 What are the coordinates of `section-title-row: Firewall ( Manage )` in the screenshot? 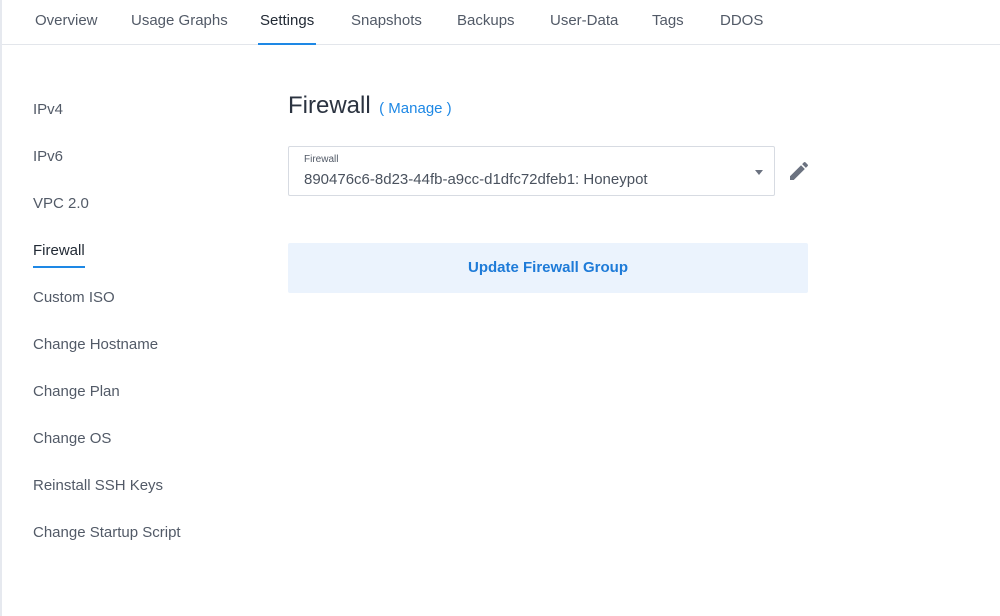 It's located at (370, 106).